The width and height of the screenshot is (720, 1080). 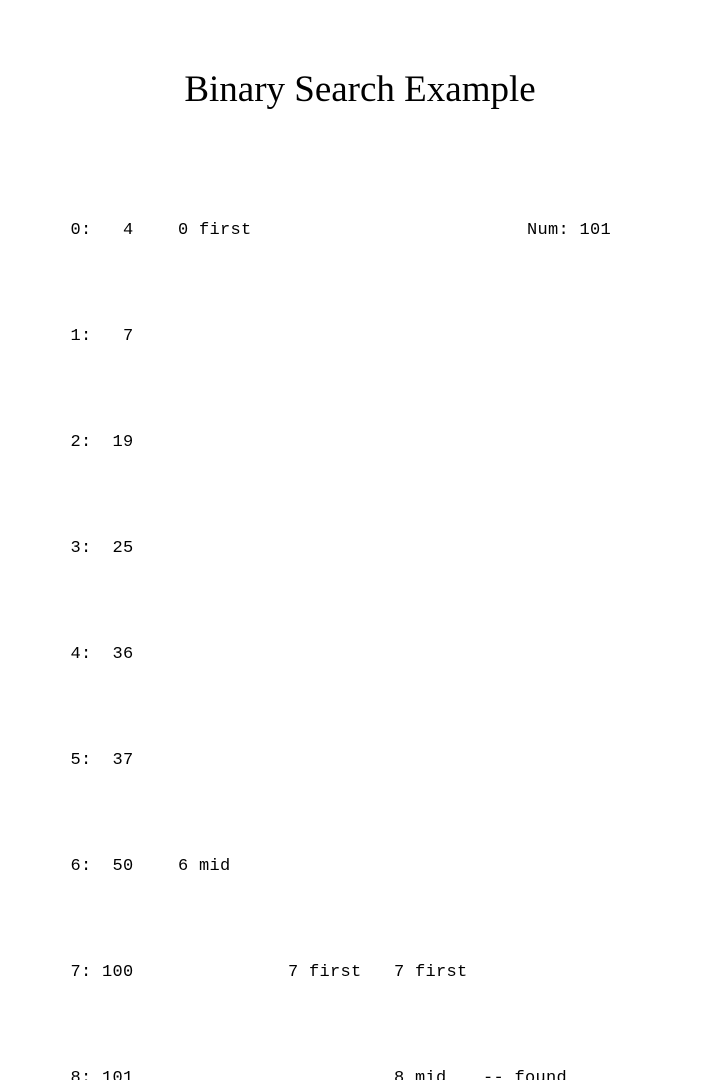 What do you see at coordinates (380, 867) in the screenshot?
I see `table-row: 6: 50 6 mid` at bounding box center [380, 867].